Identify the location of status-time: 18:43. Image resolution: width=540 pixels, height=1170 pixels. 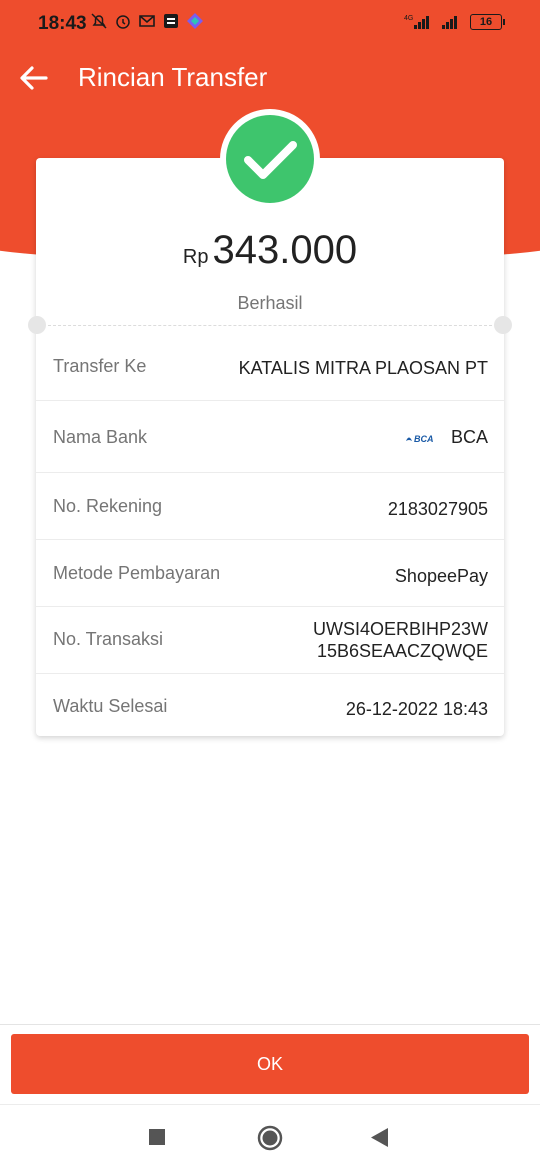
(62, 23).